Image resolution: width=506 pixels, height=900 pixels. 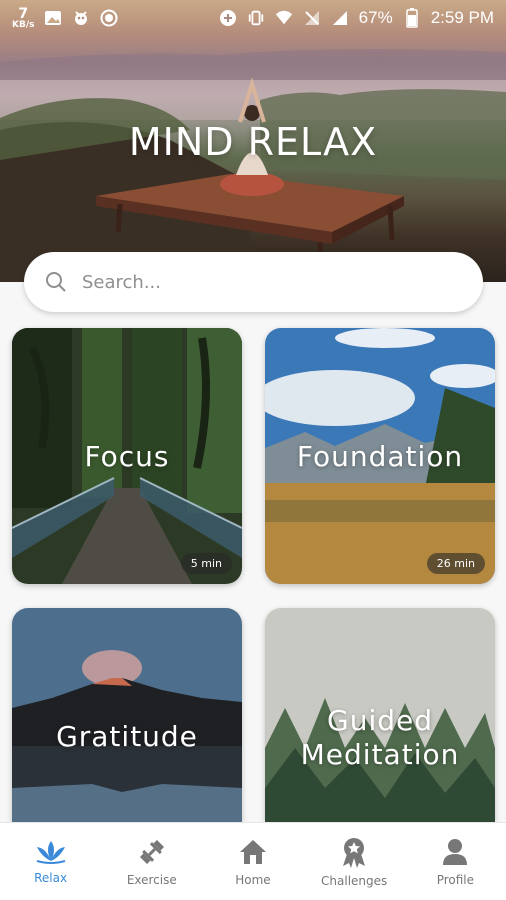 I want to click on nav-item-exercise: Exercise, so click(x=152, y=862).